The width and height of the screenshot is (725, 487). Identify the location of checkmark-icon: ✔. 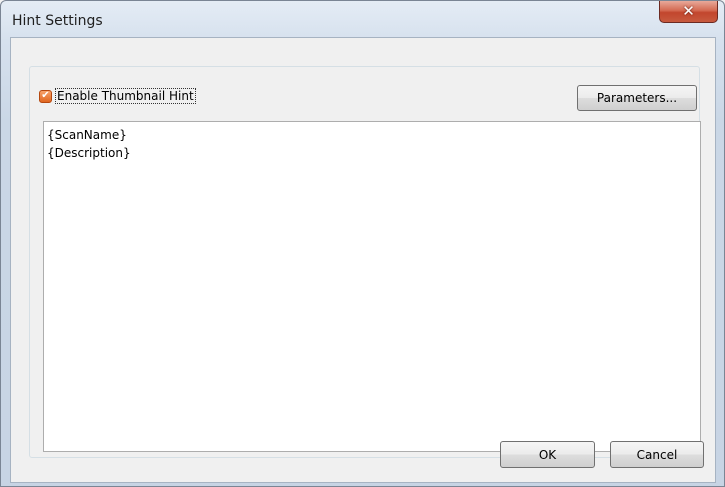
(45, 95).